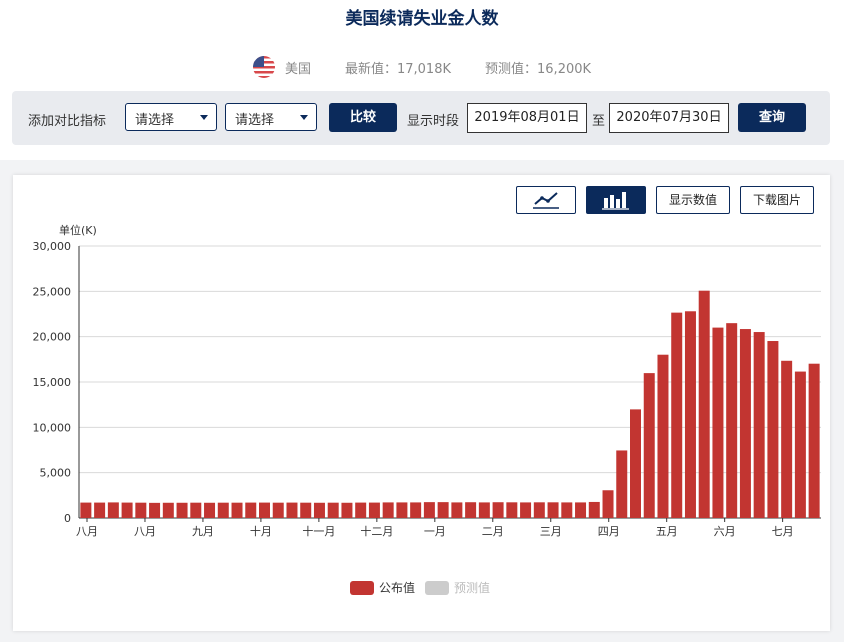 The height and width of the screenshot is (642, 844). Describe the element at coordinates (67, 518) in the screenshot. I see `y-tick-label: 0` at that location.